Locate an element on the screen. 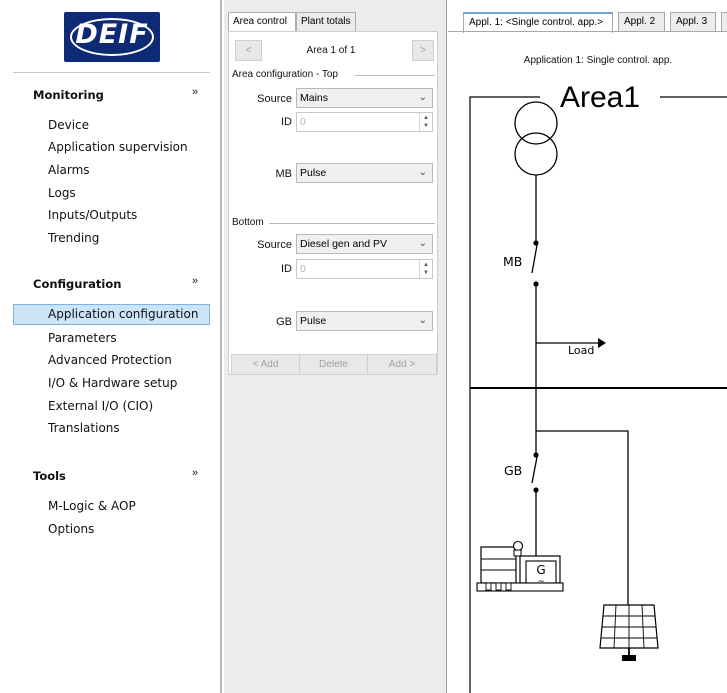  tab-appl-2: Appl. 2 is located at coordinates (641, 22).